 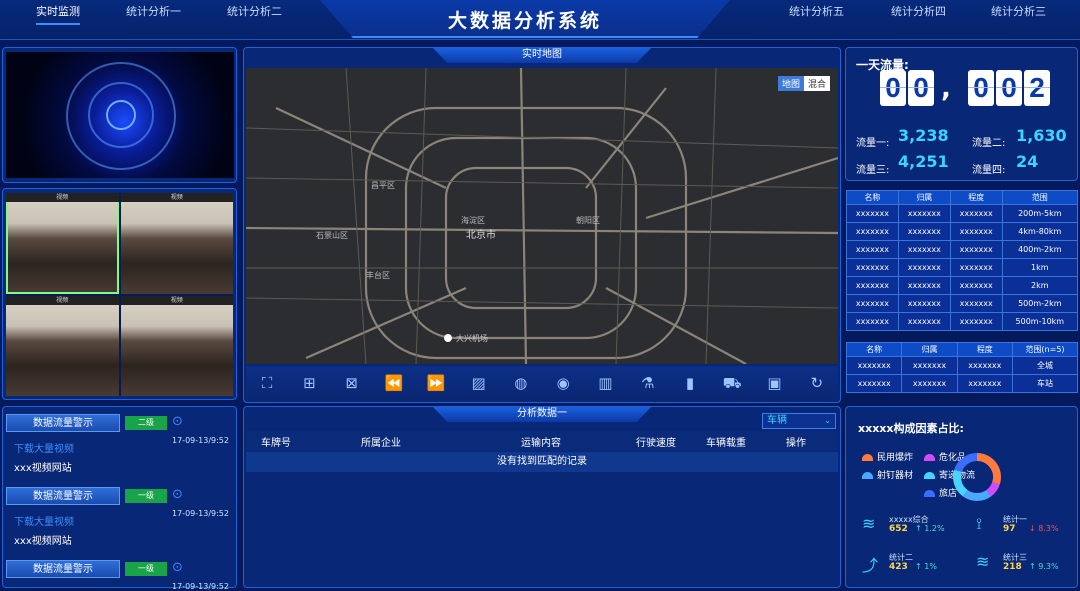 I want to click on video-feed, so click(x=120, y=115).